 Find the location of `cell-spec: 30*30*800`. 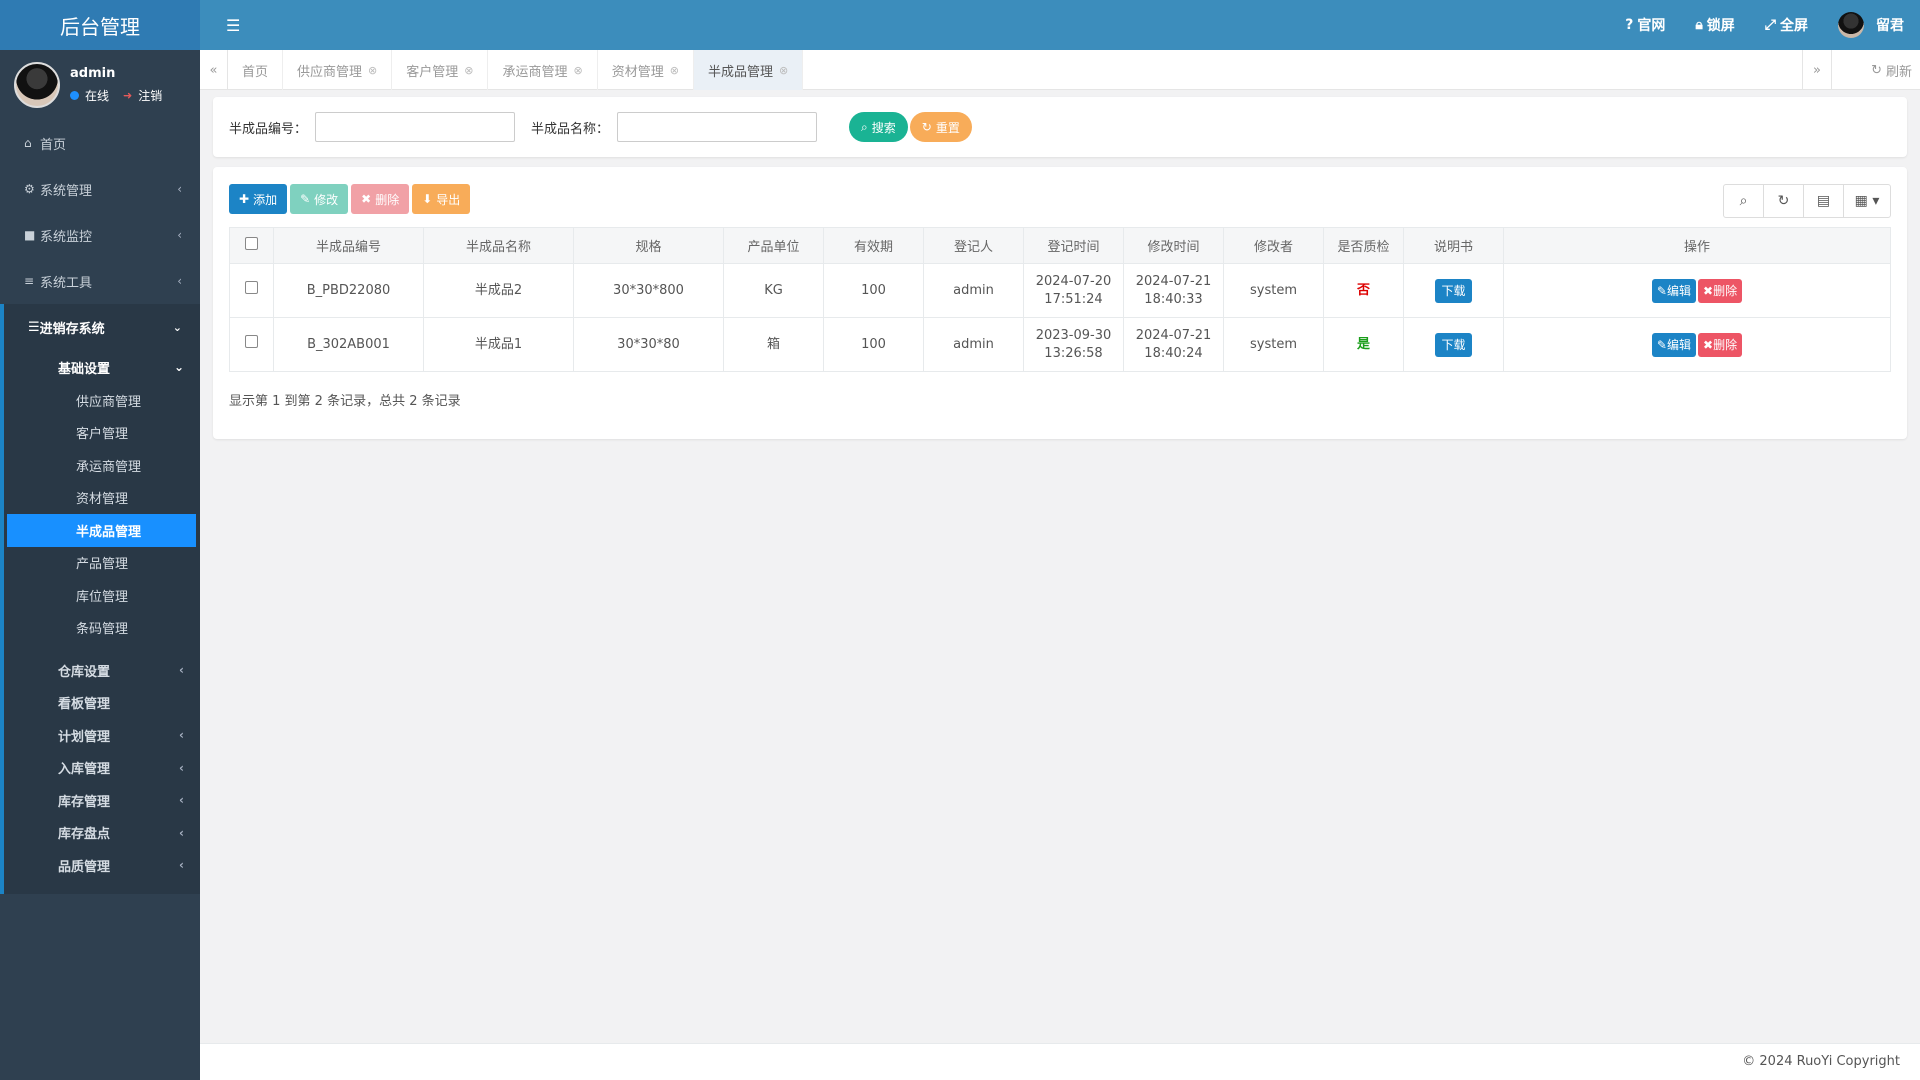

cell-spec: 30*30*800 is located at coordinates (648, 290).